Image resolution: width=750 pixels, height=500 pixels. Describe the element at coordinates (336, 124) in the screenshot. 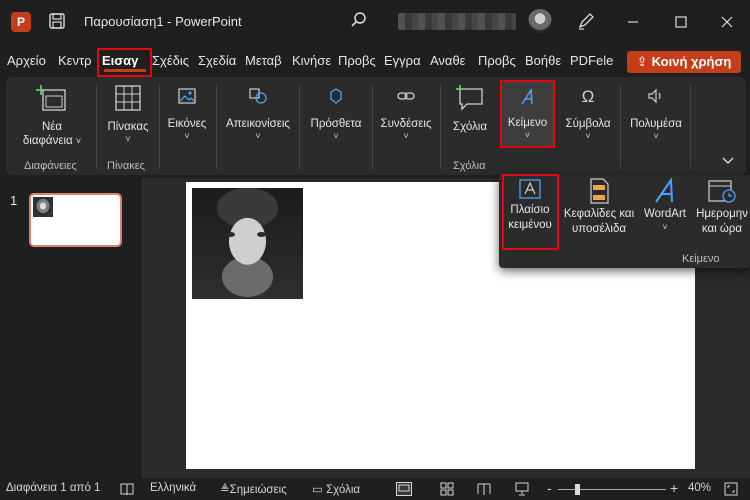

I see `addins-label: Πρόσθετα` at that location.